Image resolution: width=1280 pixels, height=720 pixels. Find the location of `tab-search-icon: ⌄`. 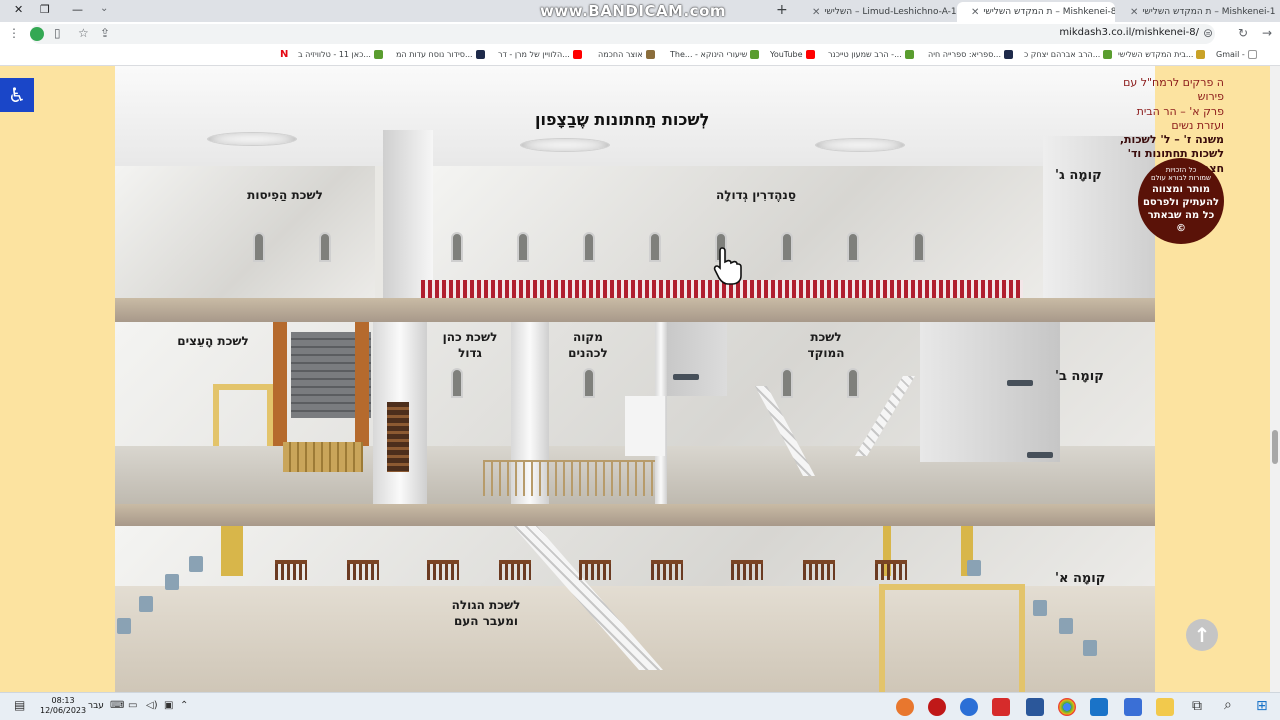

tab-search-icon: ⌄ is located at coordinates (104, 8).